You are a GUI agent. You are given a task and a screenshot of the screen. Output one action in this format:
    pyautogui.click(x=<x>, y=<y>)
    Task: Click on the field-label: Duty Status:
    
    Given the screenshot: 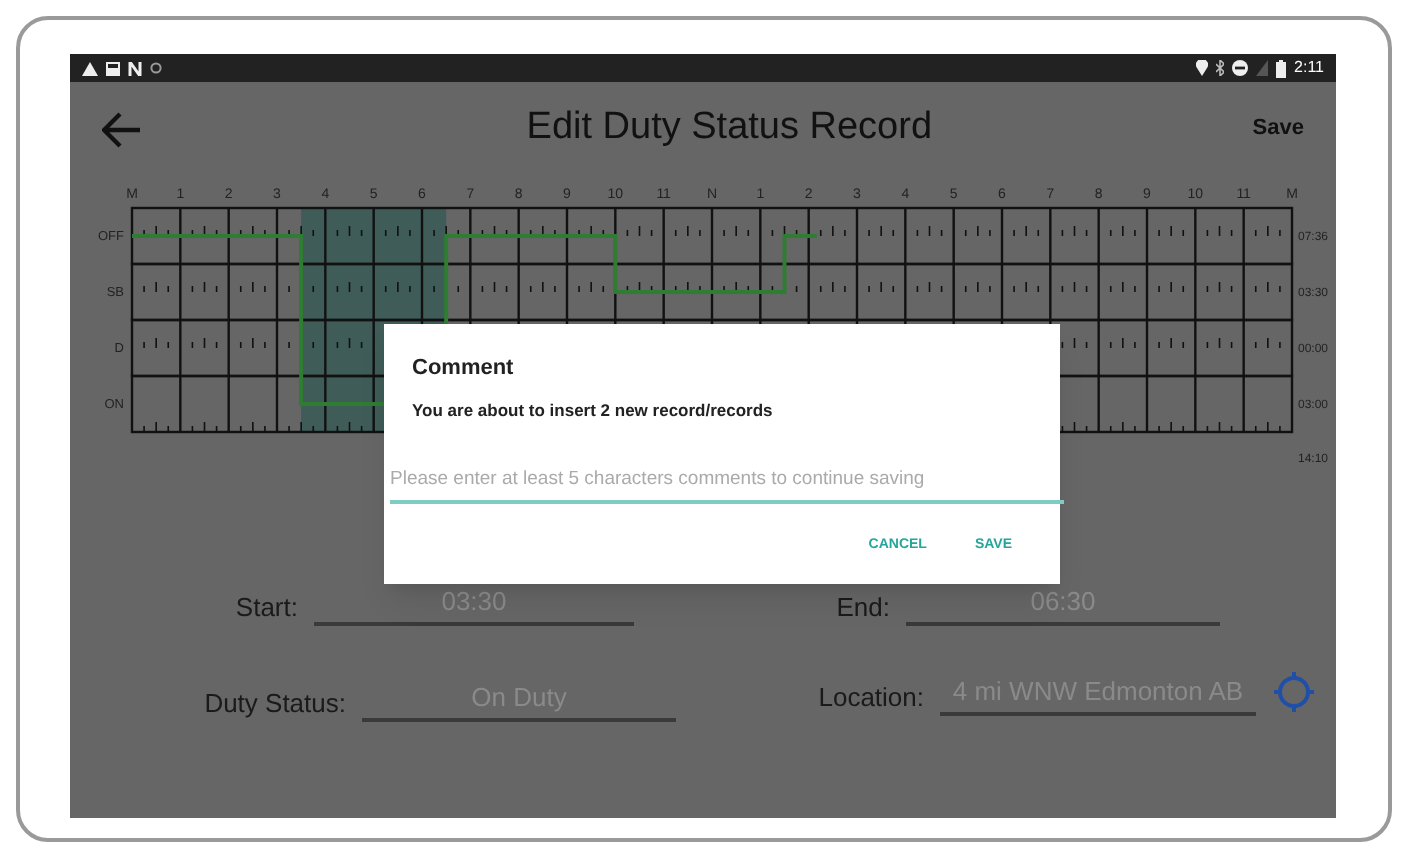 What is the action you would take?
    pyautogui.click(x=274, y=703)
    